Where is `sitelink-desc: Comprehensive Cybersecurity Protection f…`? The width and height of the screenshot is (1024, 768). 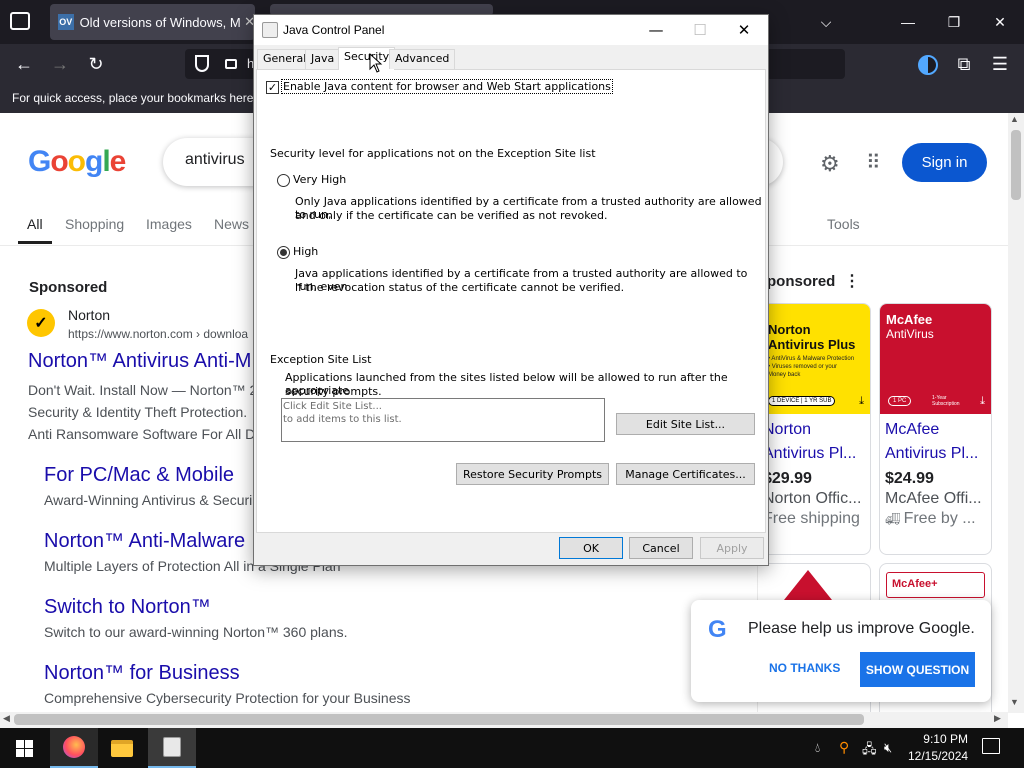 sitelink-desc: Comprehensive Cybersecurity Protection f… is located at coordinates (227, 698).